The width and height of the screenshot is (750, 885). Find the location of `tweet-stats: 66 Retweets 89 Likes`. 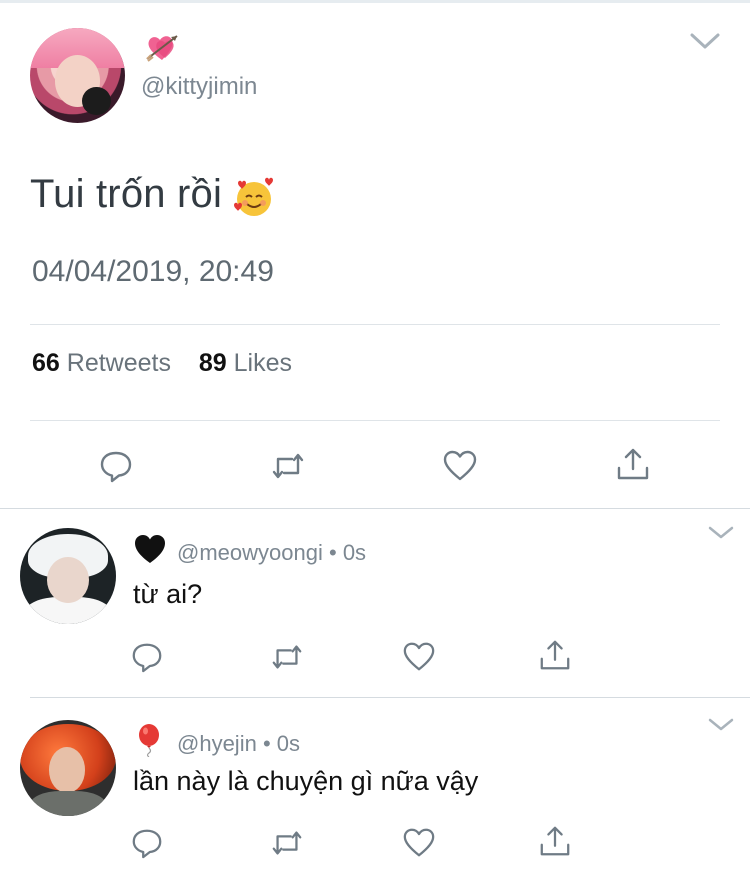

tweet-stats: 66 Retweets 89 Likes is located at coordinates (162, 363).